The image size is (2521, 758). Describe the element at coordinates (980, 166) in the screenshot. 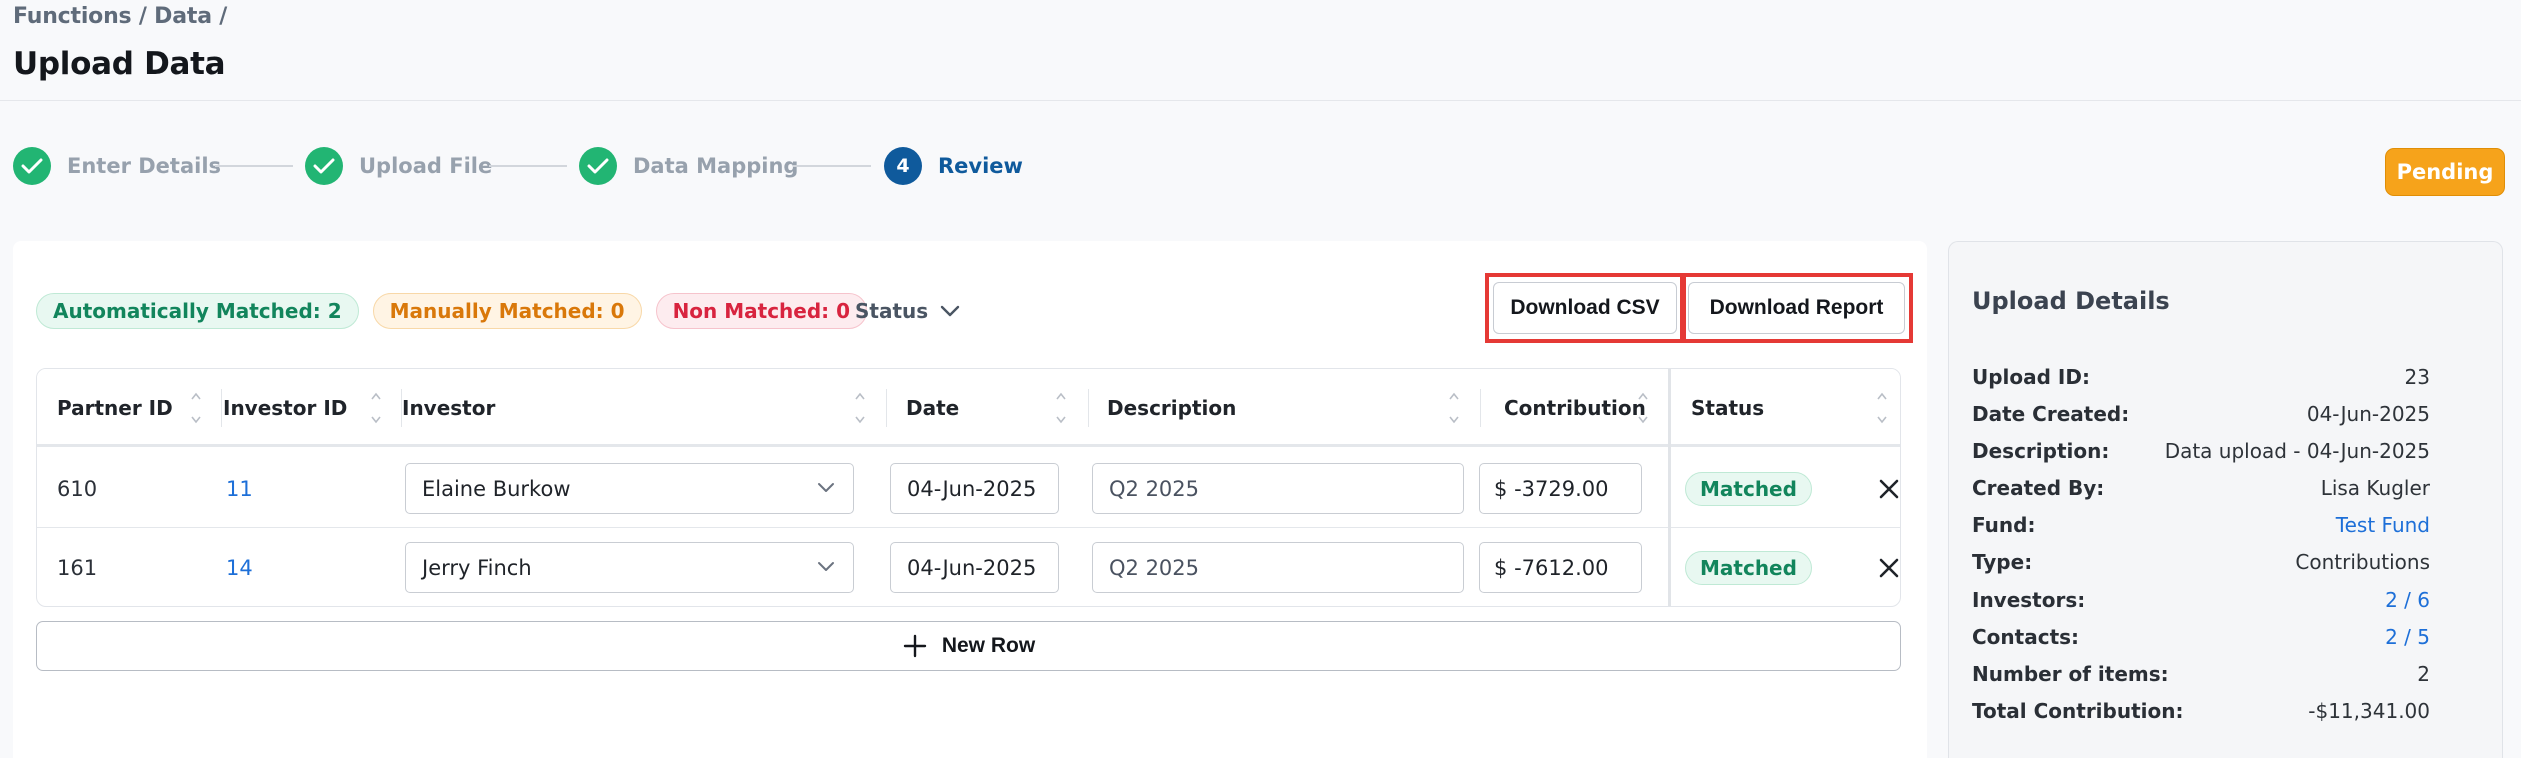

I see `step-label: Review` at that location.